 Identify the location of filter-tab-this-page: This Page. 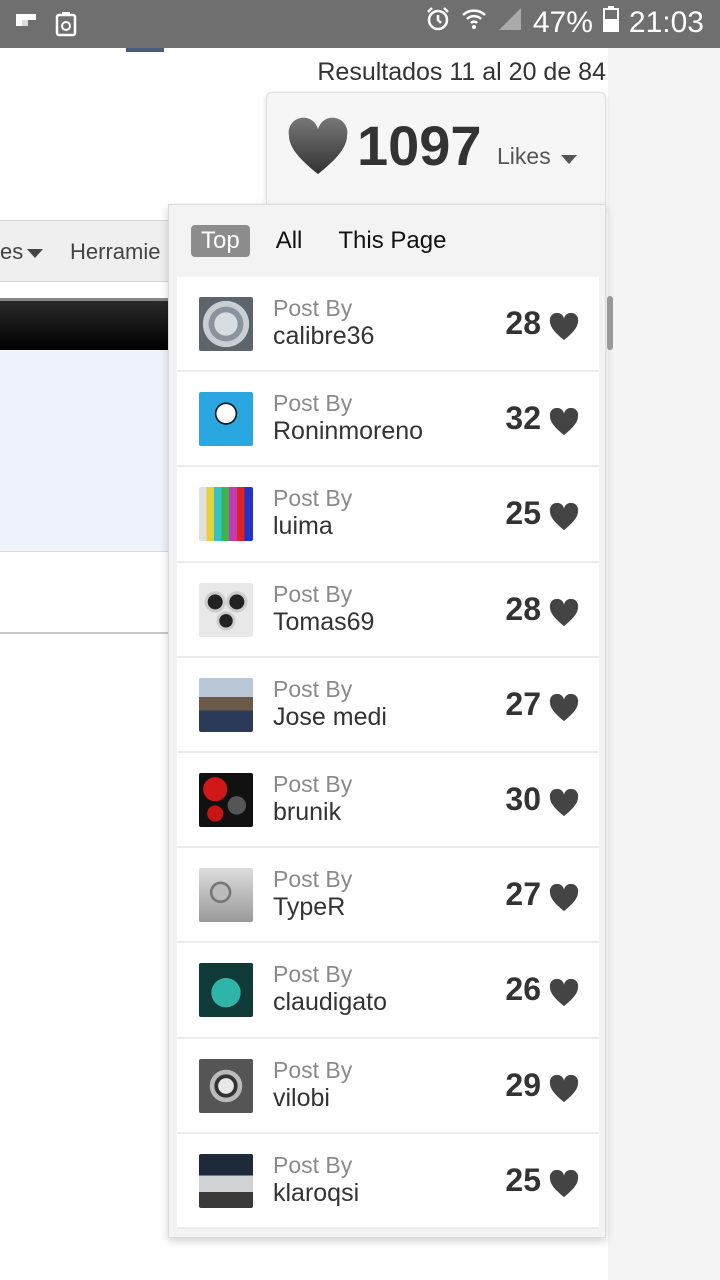
(392, 241).